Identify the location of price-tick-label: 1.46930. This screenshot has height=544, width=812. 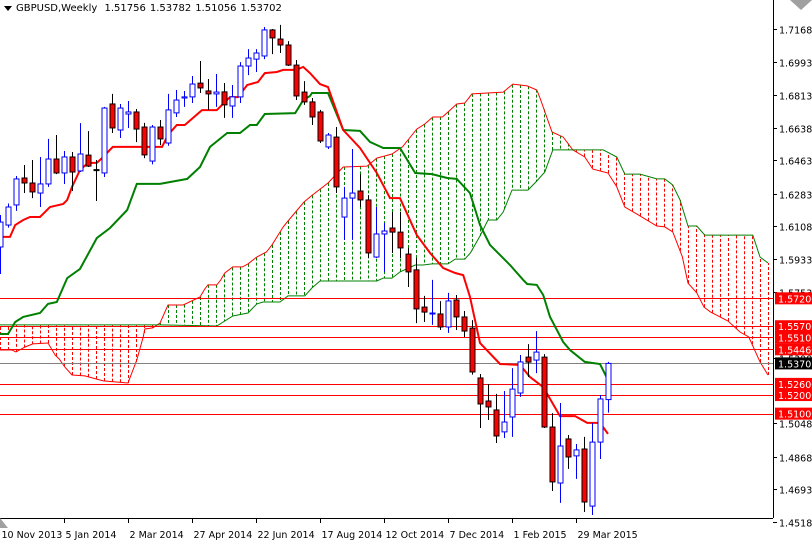
(795, 491).